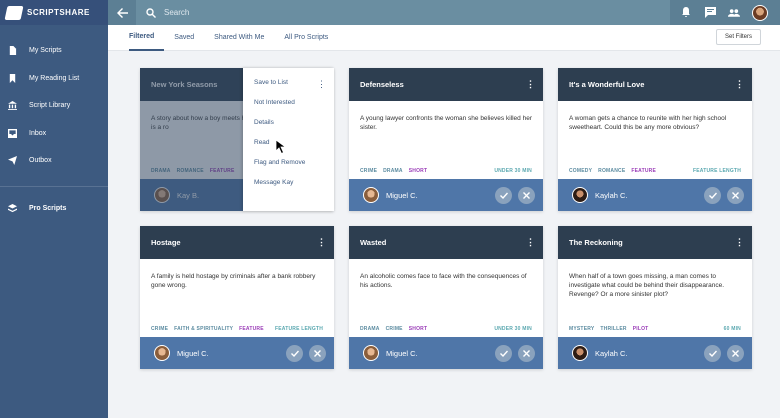 This screenshot has height=418, width=780. What do you see at coordinates (686, 13) in the screenshot?
I see `bell-icon` at bounding box center [686, 13].